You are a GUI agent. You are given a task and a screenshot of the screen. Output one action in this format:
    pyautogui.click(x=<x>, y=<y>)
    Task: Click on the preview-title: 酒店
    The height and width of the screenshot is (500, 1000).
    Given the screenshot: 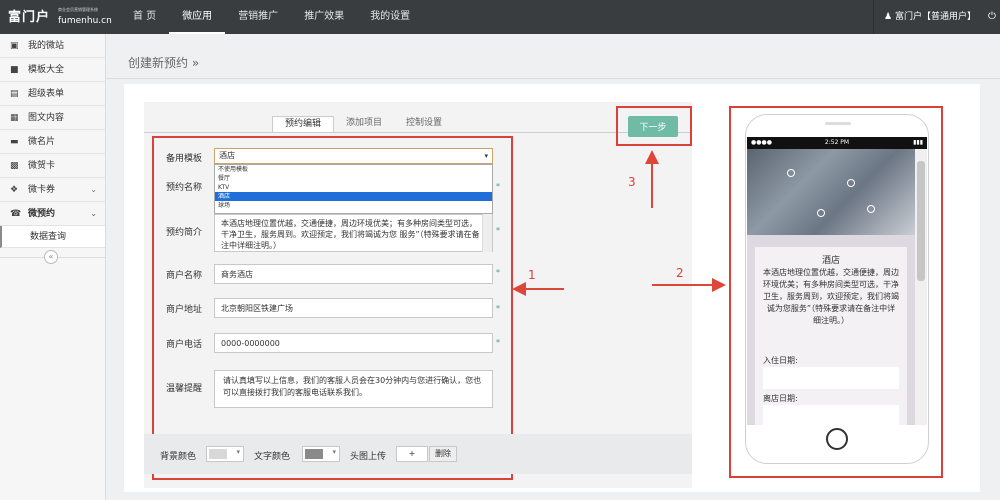 What is the action you would take?
    pyautogui.click(x=830, y=261)
    